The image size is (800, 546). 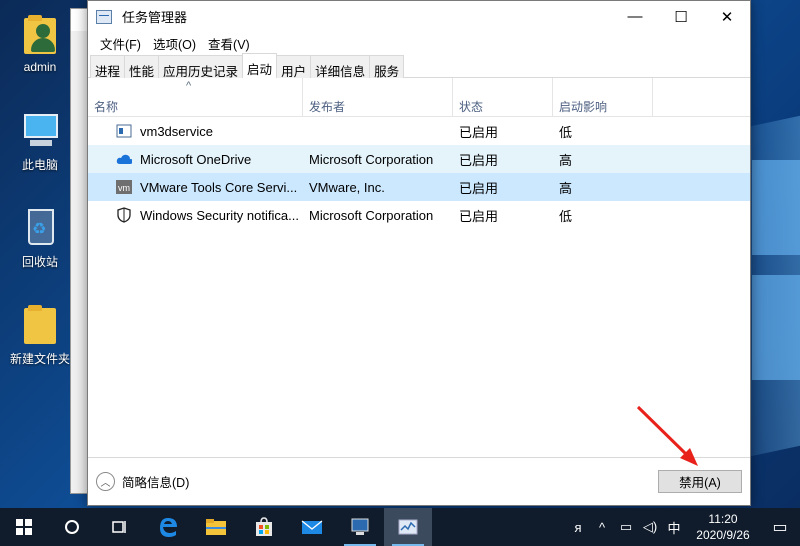 What do you see at coordinates (723, 519) in the screenshot?
I see `clock-time: 11:20` at bounding box center [723, 519].